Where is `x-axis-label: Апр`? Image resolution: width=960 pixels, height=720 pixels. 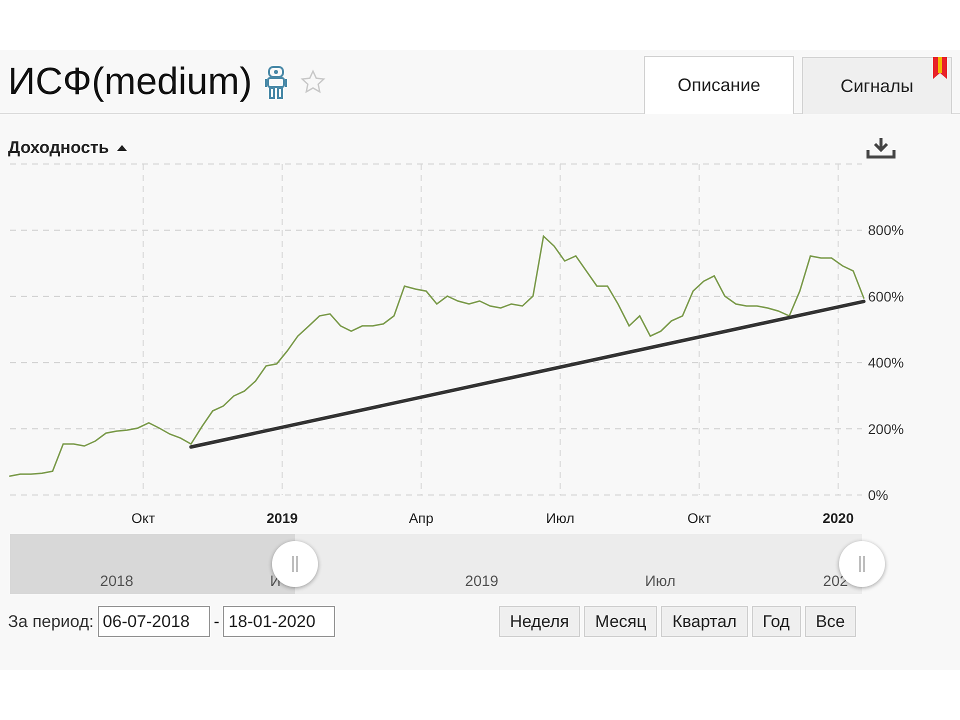 x-axis-label: Апр is located at coordinates (421, 518).